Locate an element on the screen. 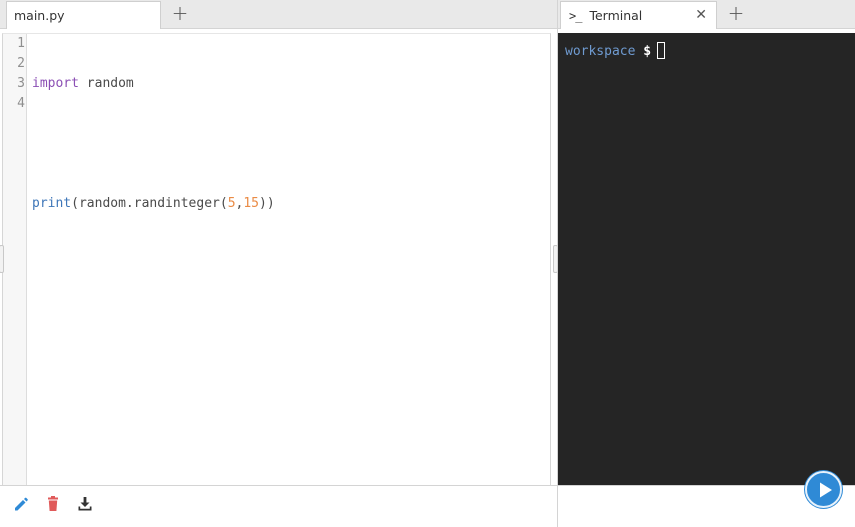  number-literal: 15 is located at coordinates (251, 203).